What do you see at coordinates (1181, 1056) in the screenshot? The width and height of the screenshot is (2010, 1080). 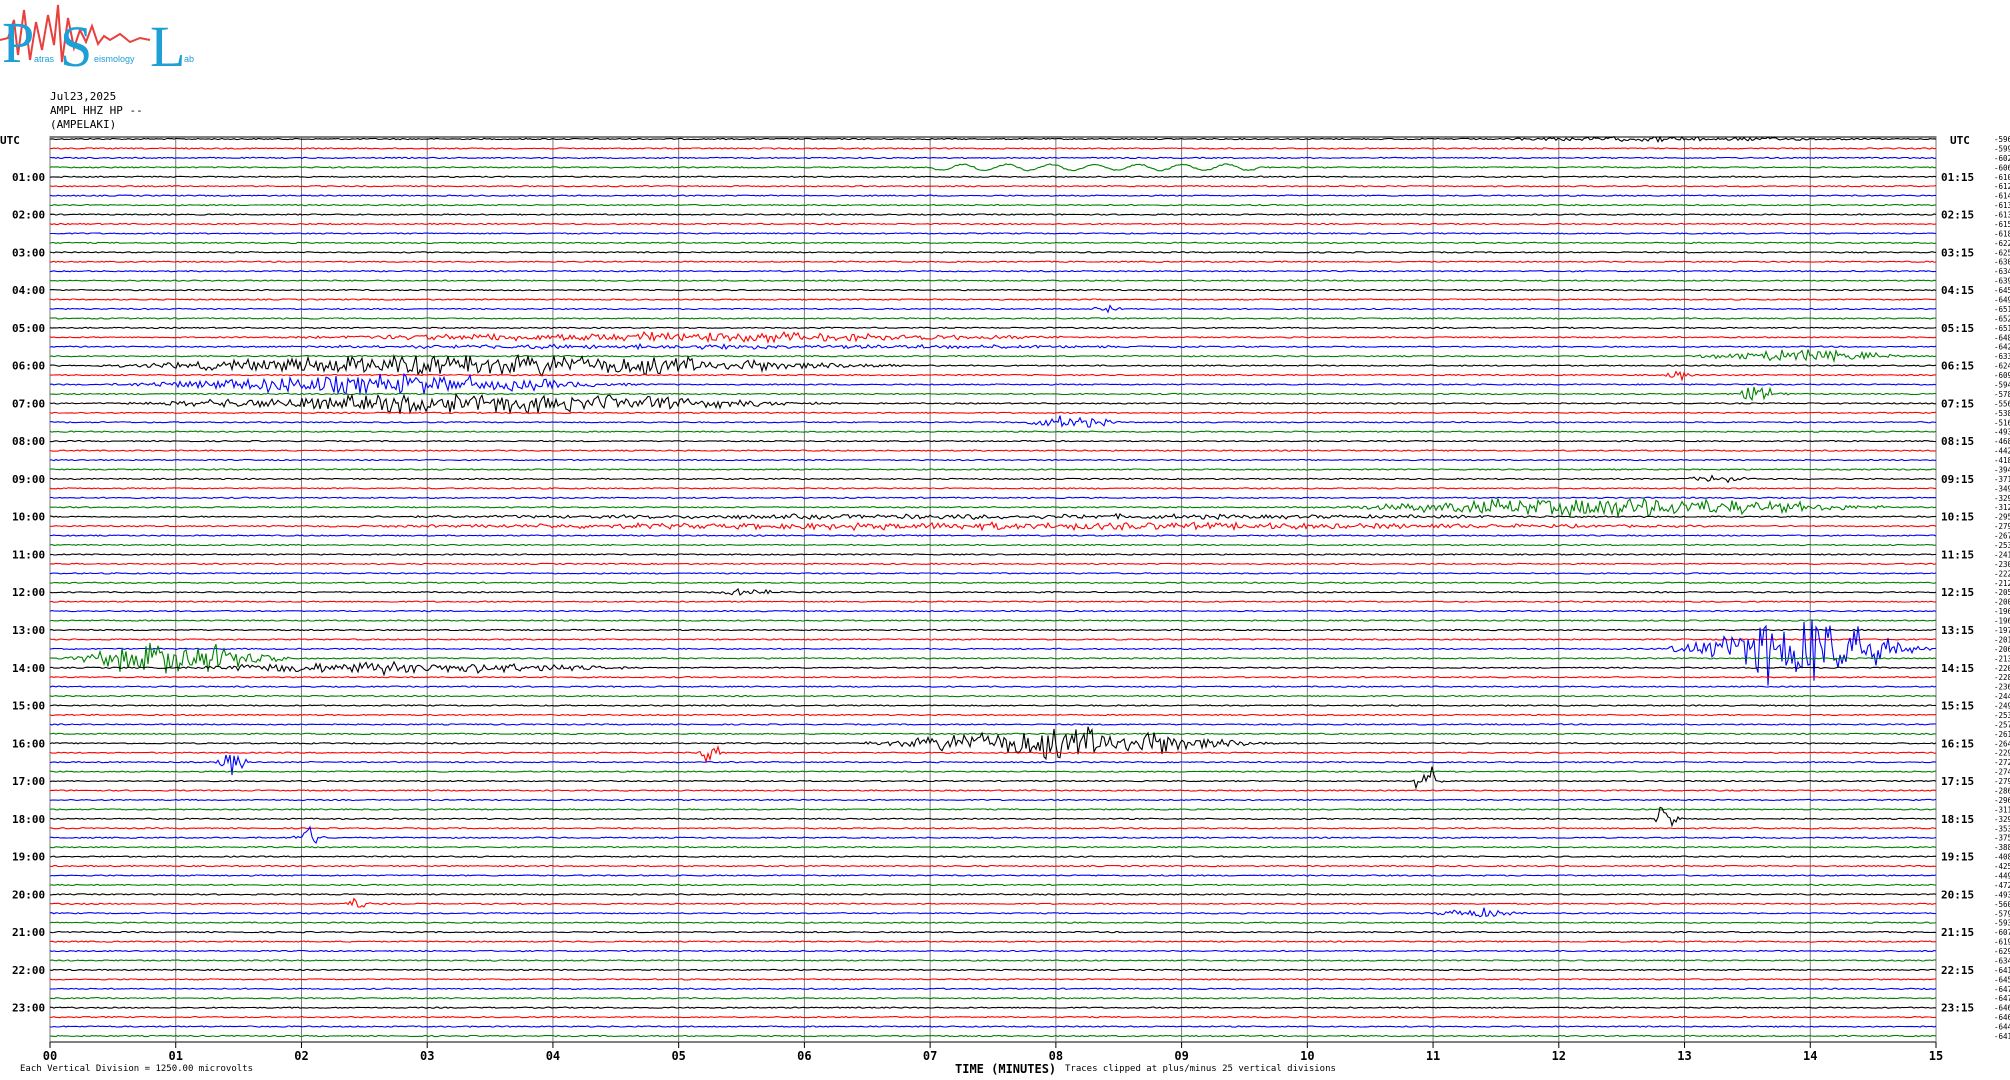 I see `x-tick-label: 09` at bounding box center [1181, 1056].